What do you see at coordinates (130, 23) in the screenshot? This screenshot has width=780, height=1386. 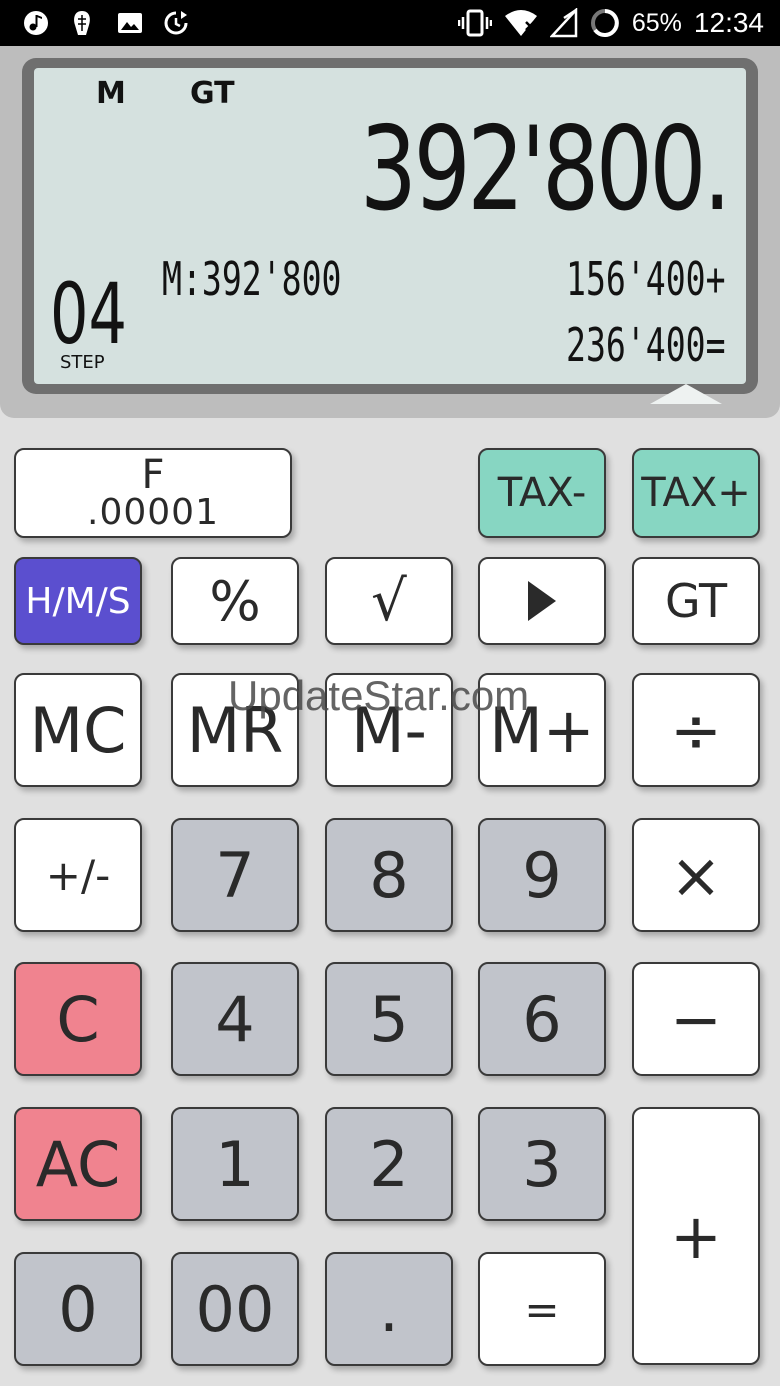 I see `image-icon` at bounding box center [130, 23].